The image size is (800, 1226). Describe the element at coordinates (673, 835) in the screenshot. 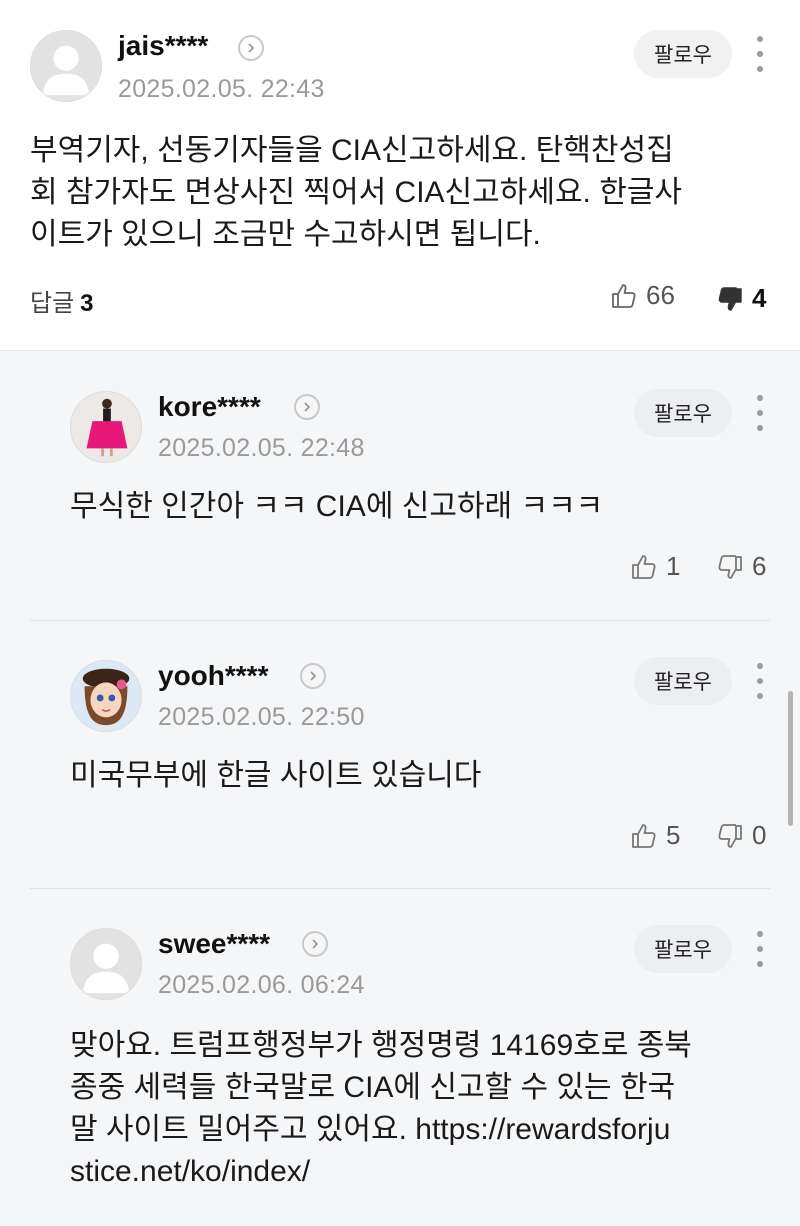

I see `like-count: 5` at that location.